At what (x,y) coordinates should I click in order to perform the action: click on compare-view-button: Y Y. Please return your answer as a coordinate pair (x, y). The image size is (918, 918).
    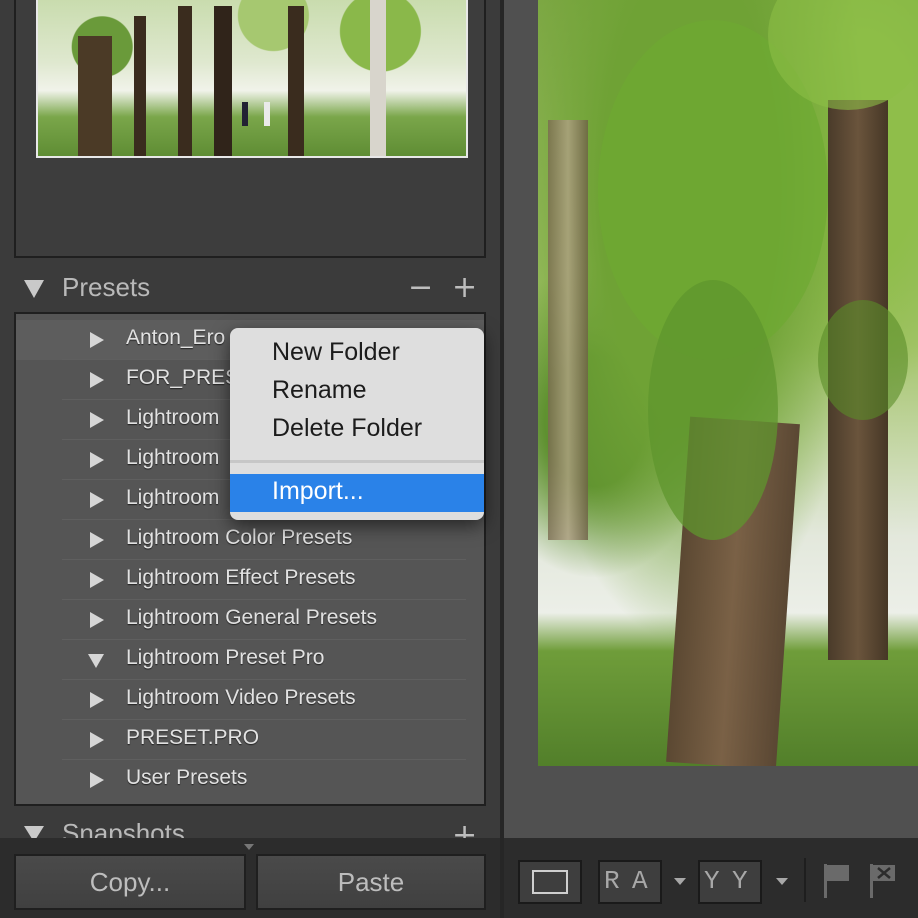
    Looking at the image, I should click on (730, 882).